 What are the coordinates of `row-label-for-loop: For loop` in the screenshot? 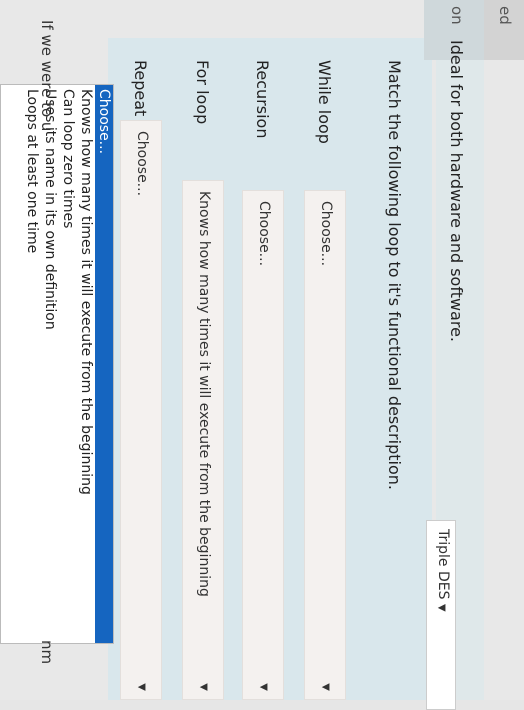 It's located at (202, 92).